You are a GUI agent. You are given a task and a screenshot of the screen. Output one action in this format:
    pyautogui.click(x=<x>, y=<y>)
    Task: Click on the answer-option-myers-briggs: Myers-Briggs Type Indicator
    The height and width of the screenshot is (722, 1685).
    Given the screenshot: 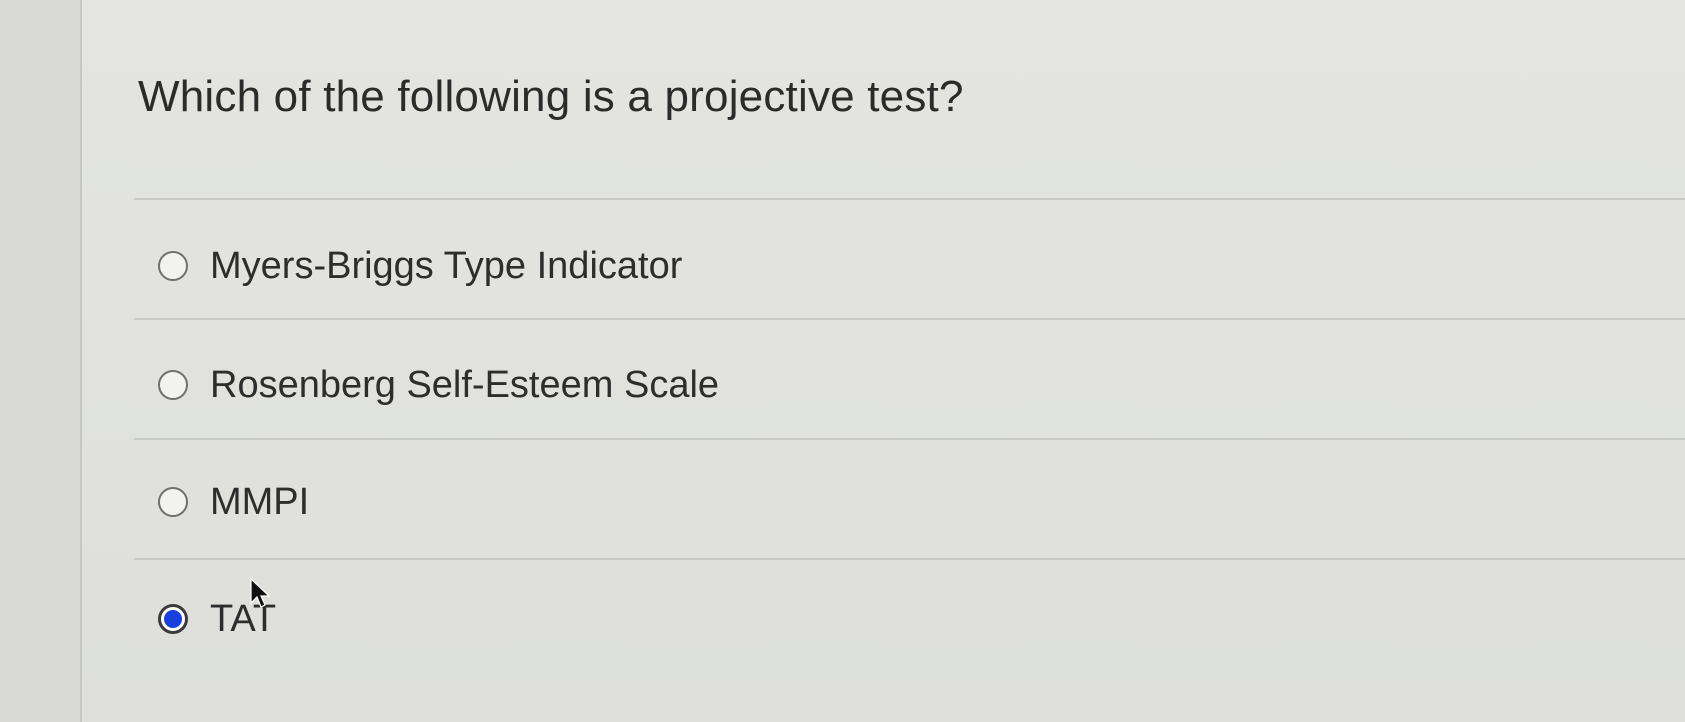 What is the action you would take?
    pyautogui.click(x=420, y=266)
    